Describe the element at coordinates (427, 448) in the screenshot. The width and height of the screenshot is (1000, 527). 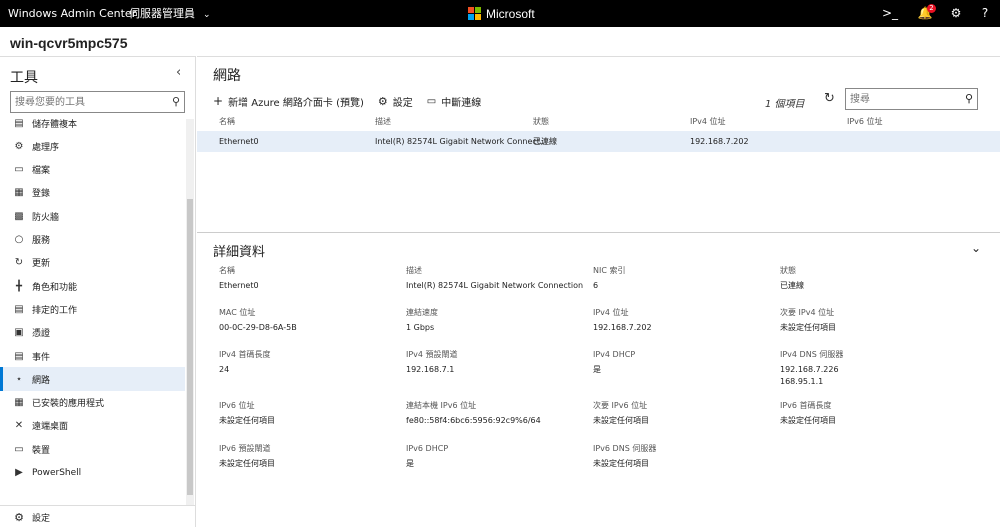
I see `detail-label: IPv6 DHCP` at that location.